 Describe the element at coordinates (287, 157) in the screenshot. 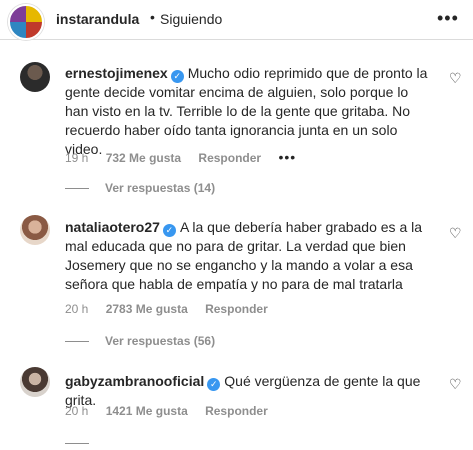

I see `comment-options-icon: •••` at that location.